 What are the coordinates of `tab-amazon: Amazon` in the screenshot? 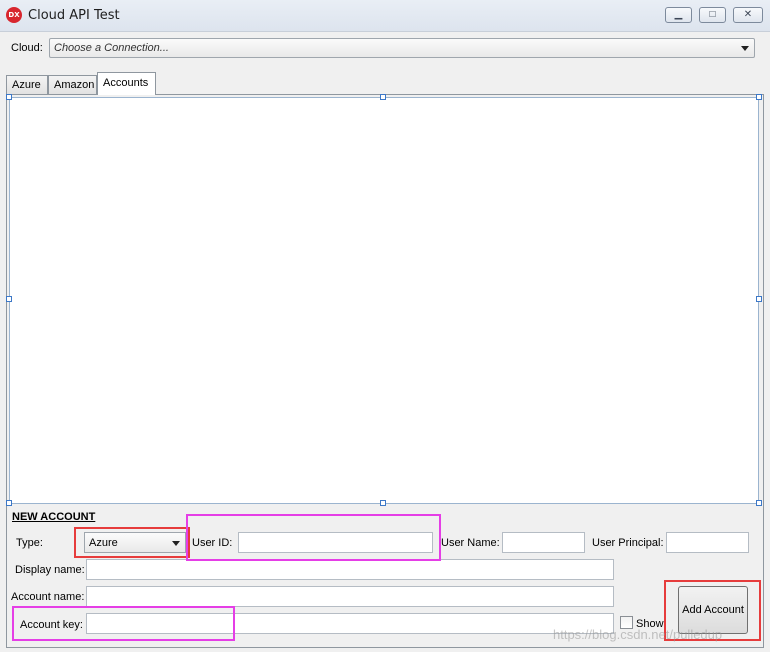 It's located at (72, 84).